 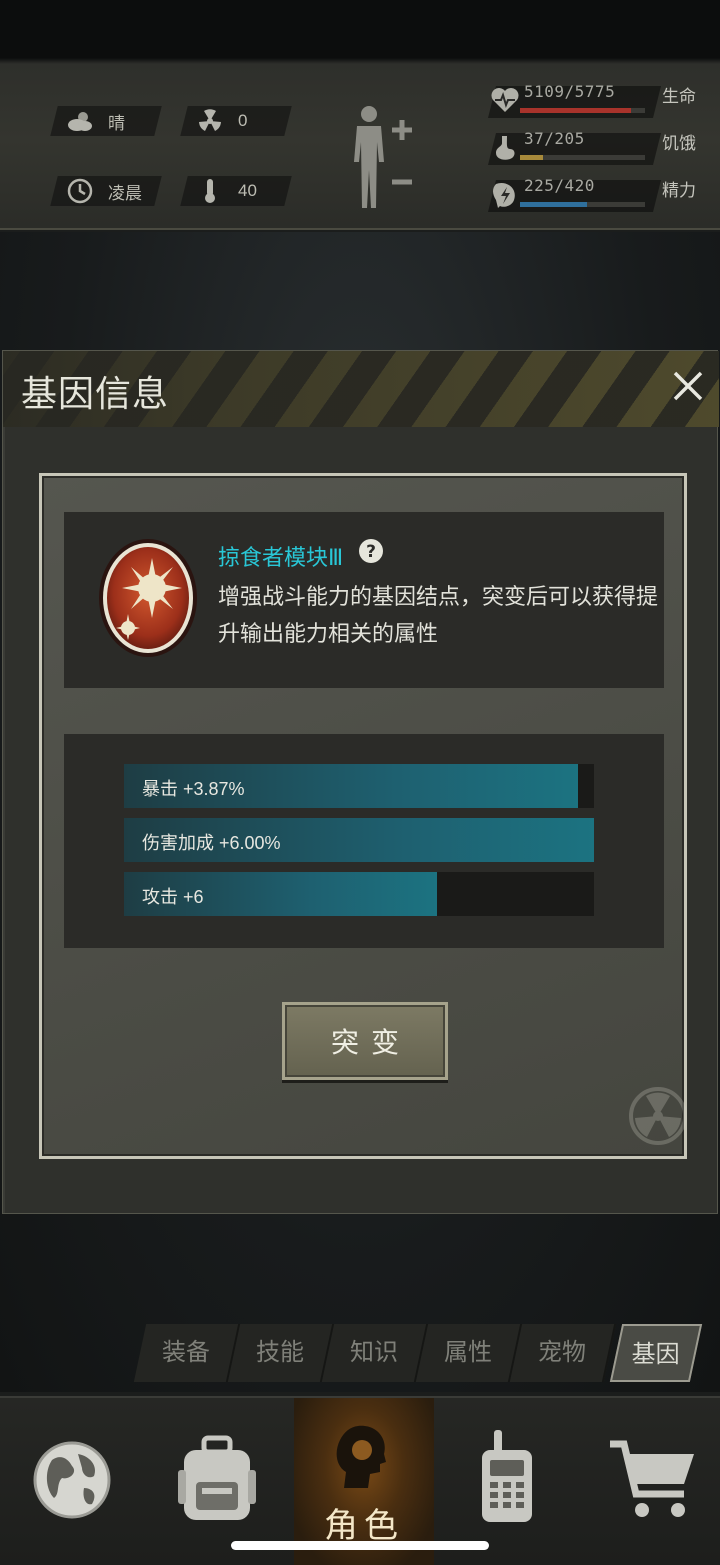 What do you see at coordinates (210, 191) in the screenshot?
I see `thermometer-icon` at bounding box center [210, 191].